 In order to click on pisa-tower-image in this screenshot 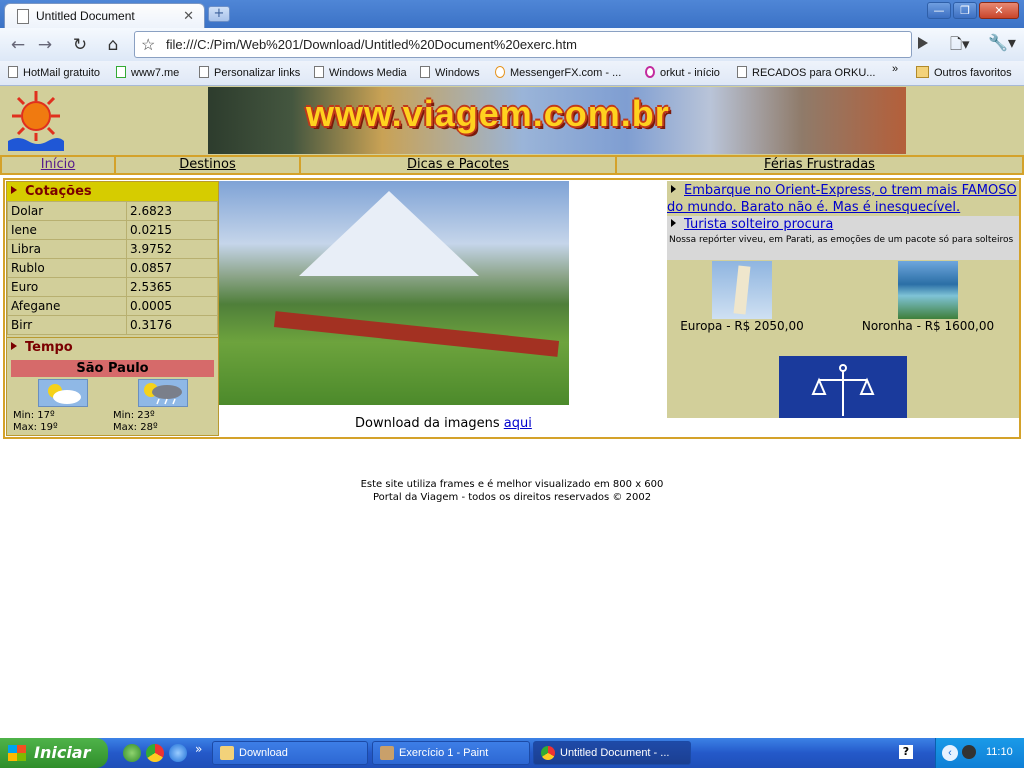, I will do `click(742, 290)`.